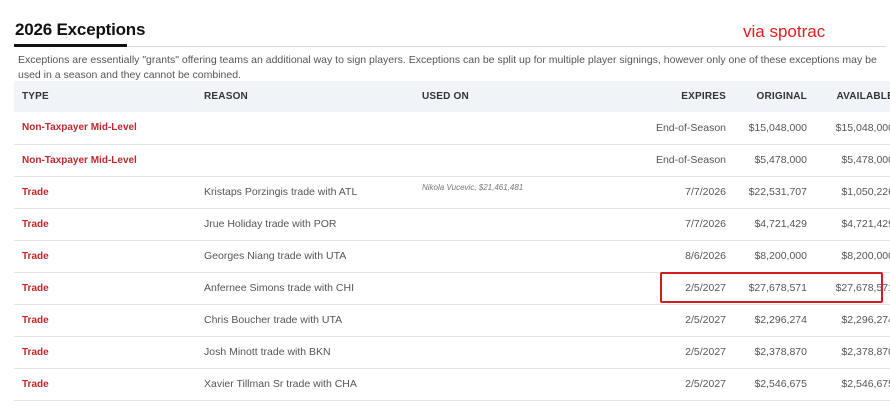  I want to click on cell-reason: Josh Minott trade with BKN, so click(267, 352).